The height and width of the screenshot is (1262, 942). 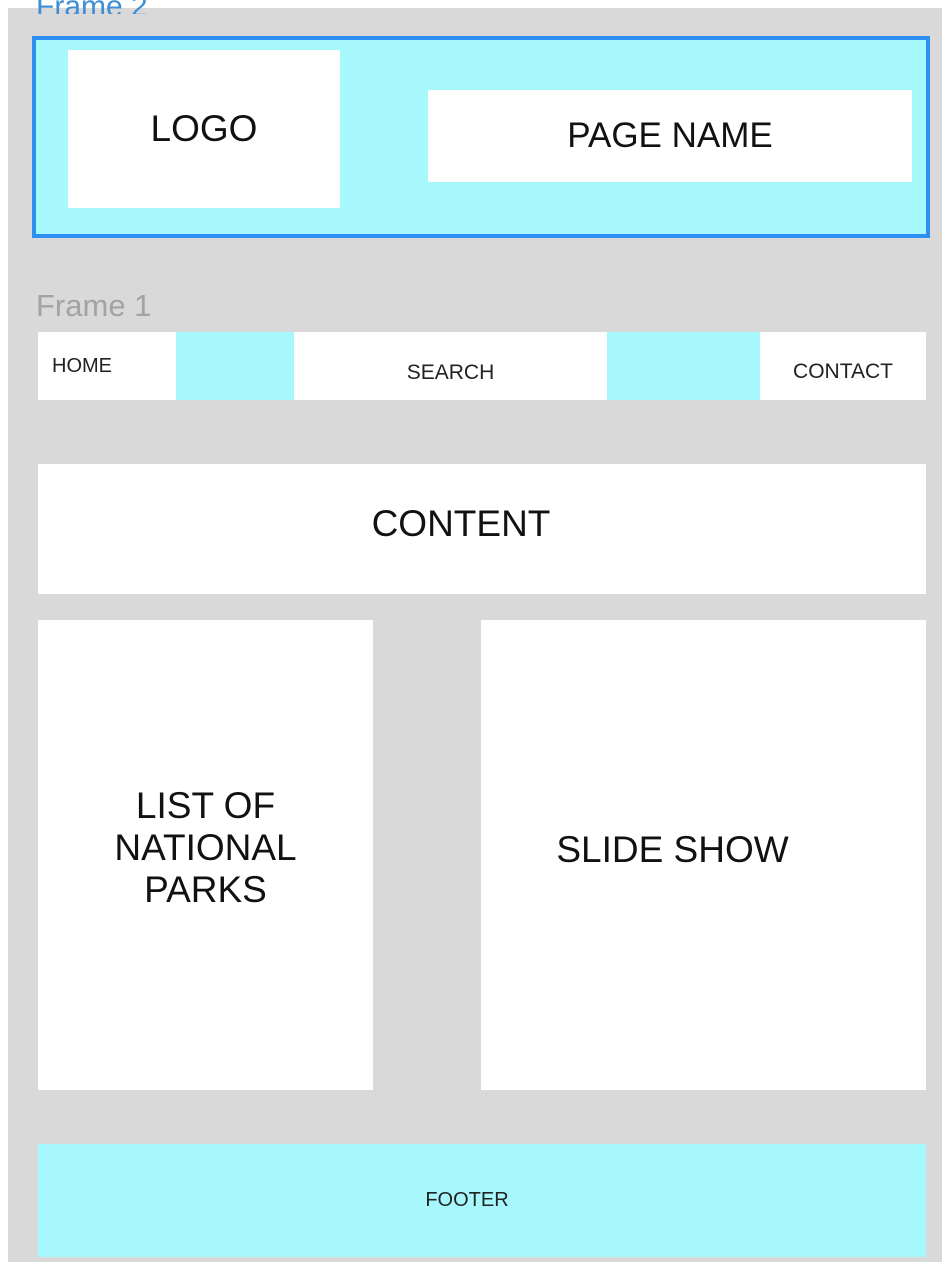 What do you see at coordinates (482, 1200) in the screenshot?
I see `footer-placeholder: FOOTER` at bounding box center [482, 1200].